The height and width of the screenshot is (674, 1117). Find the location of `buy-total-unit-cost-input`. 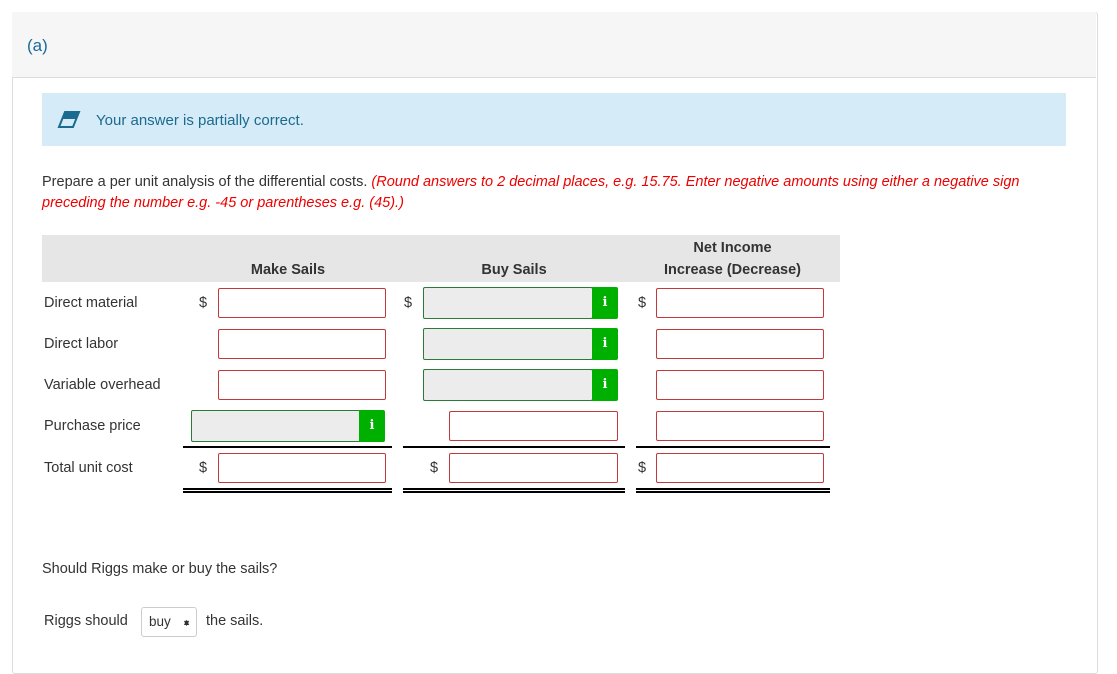

buy-total-unit-cost-input is located at coordinates (533, 468).